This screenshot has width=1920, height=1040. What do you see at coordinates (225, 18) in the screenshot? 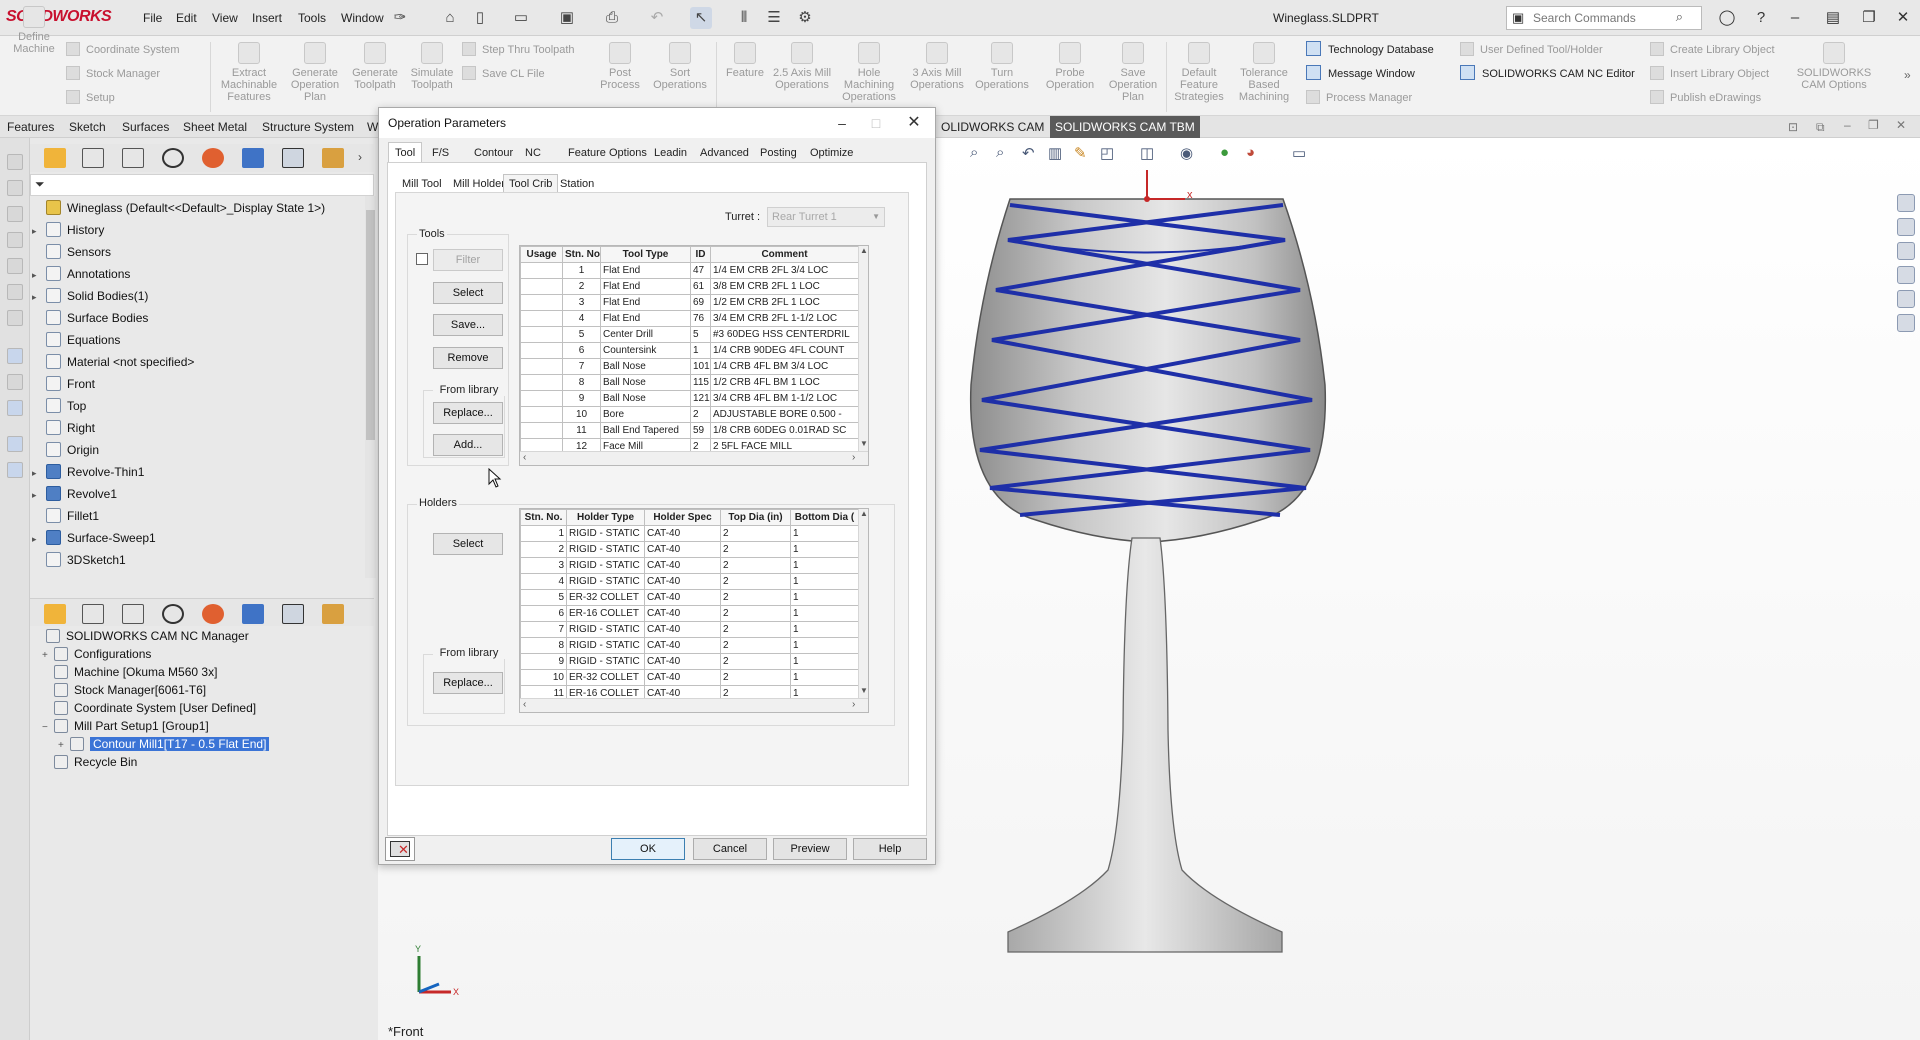
I see `menu-view: View` at bounding box center [225, 18].